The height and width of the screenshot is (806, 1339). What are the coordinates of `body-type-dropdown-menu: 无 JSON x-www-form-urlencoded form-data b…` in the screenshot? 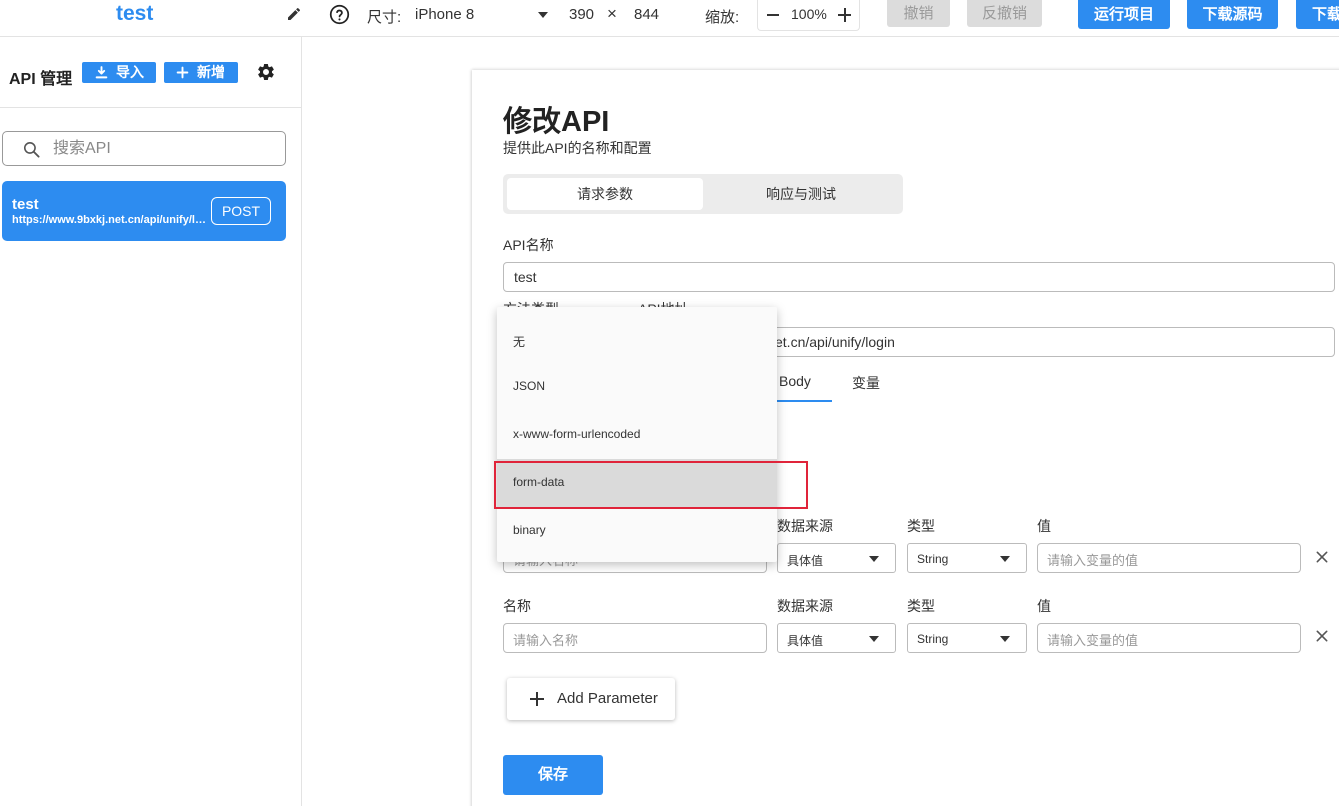 It's located at (637, 434).